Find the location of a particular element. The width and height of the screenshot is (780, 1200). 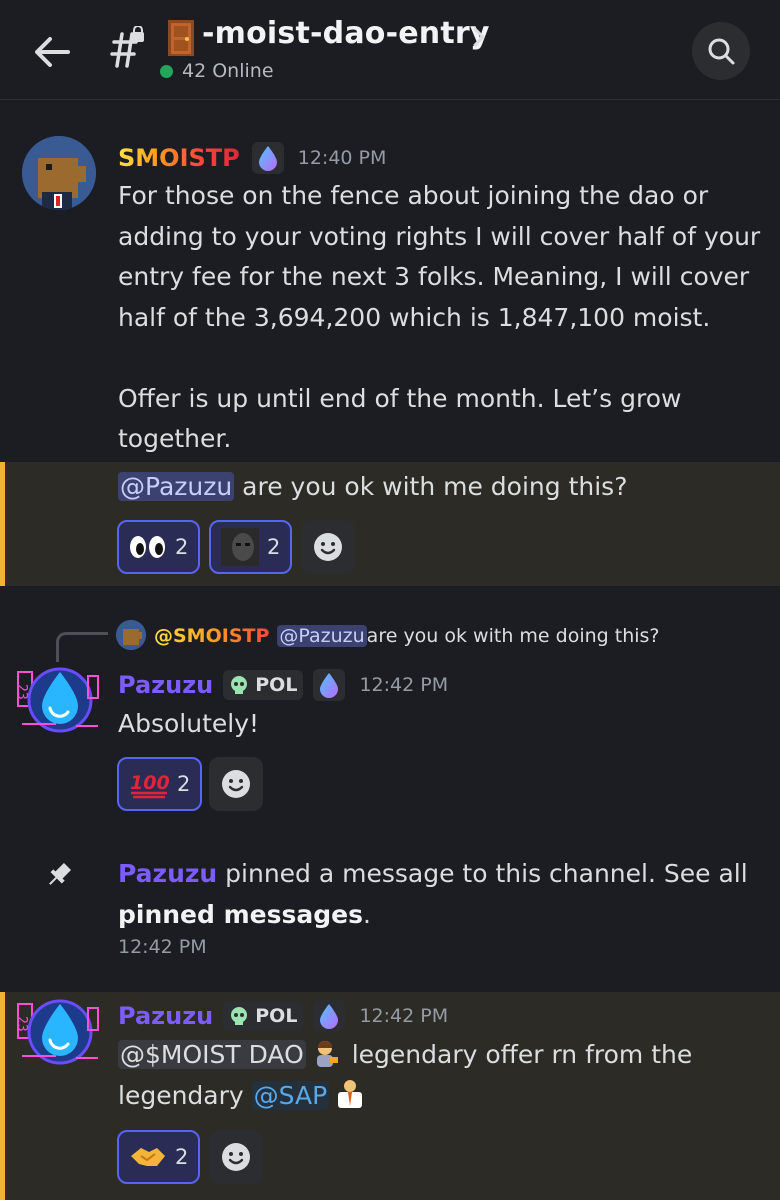

custom-face-emoji-icon is located at coordinates (240, 547).